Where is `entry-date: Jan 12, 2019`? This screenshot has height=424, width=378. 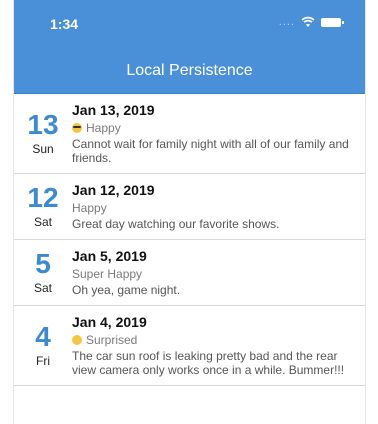 entry-date: Jan 12, 2019 is located at coordinates (113, 190).